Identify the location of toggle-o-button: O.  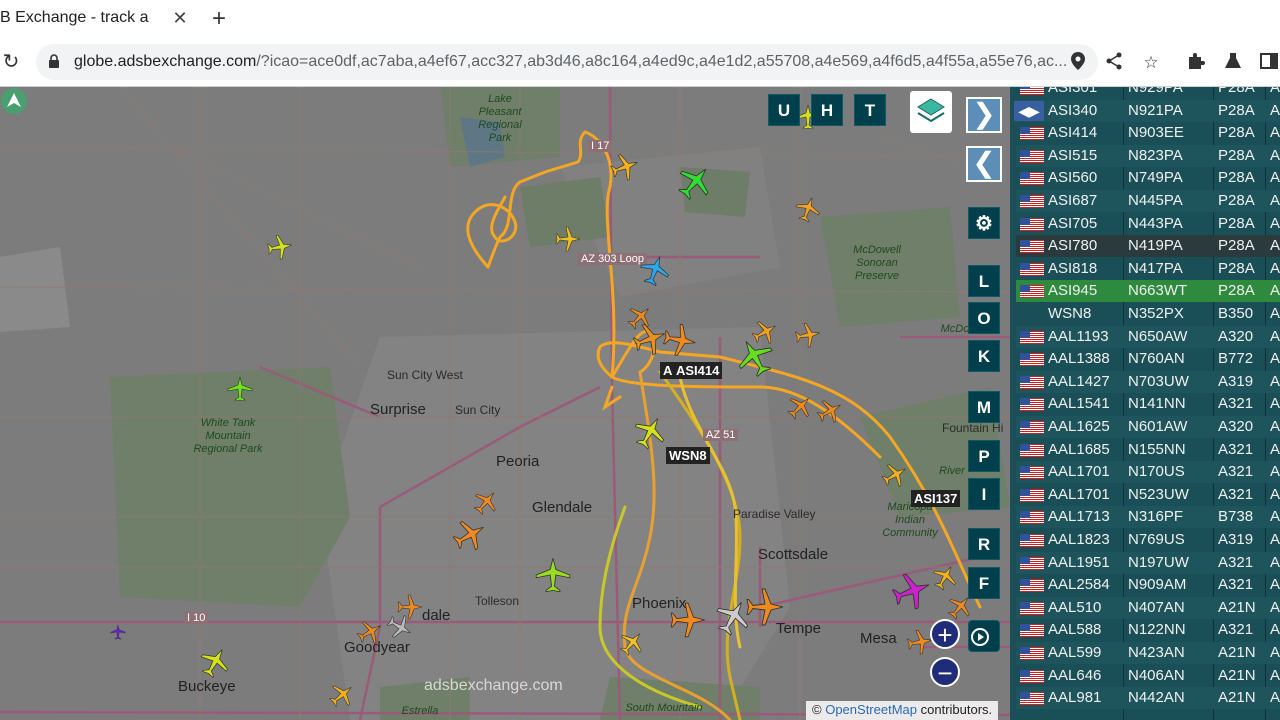
(984, 318).